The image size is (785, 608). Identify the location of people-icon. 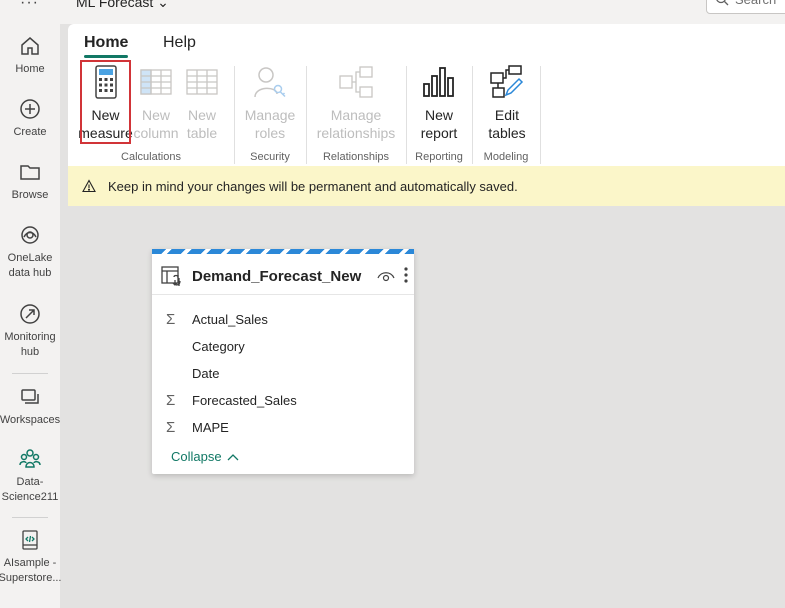
(30, 458).